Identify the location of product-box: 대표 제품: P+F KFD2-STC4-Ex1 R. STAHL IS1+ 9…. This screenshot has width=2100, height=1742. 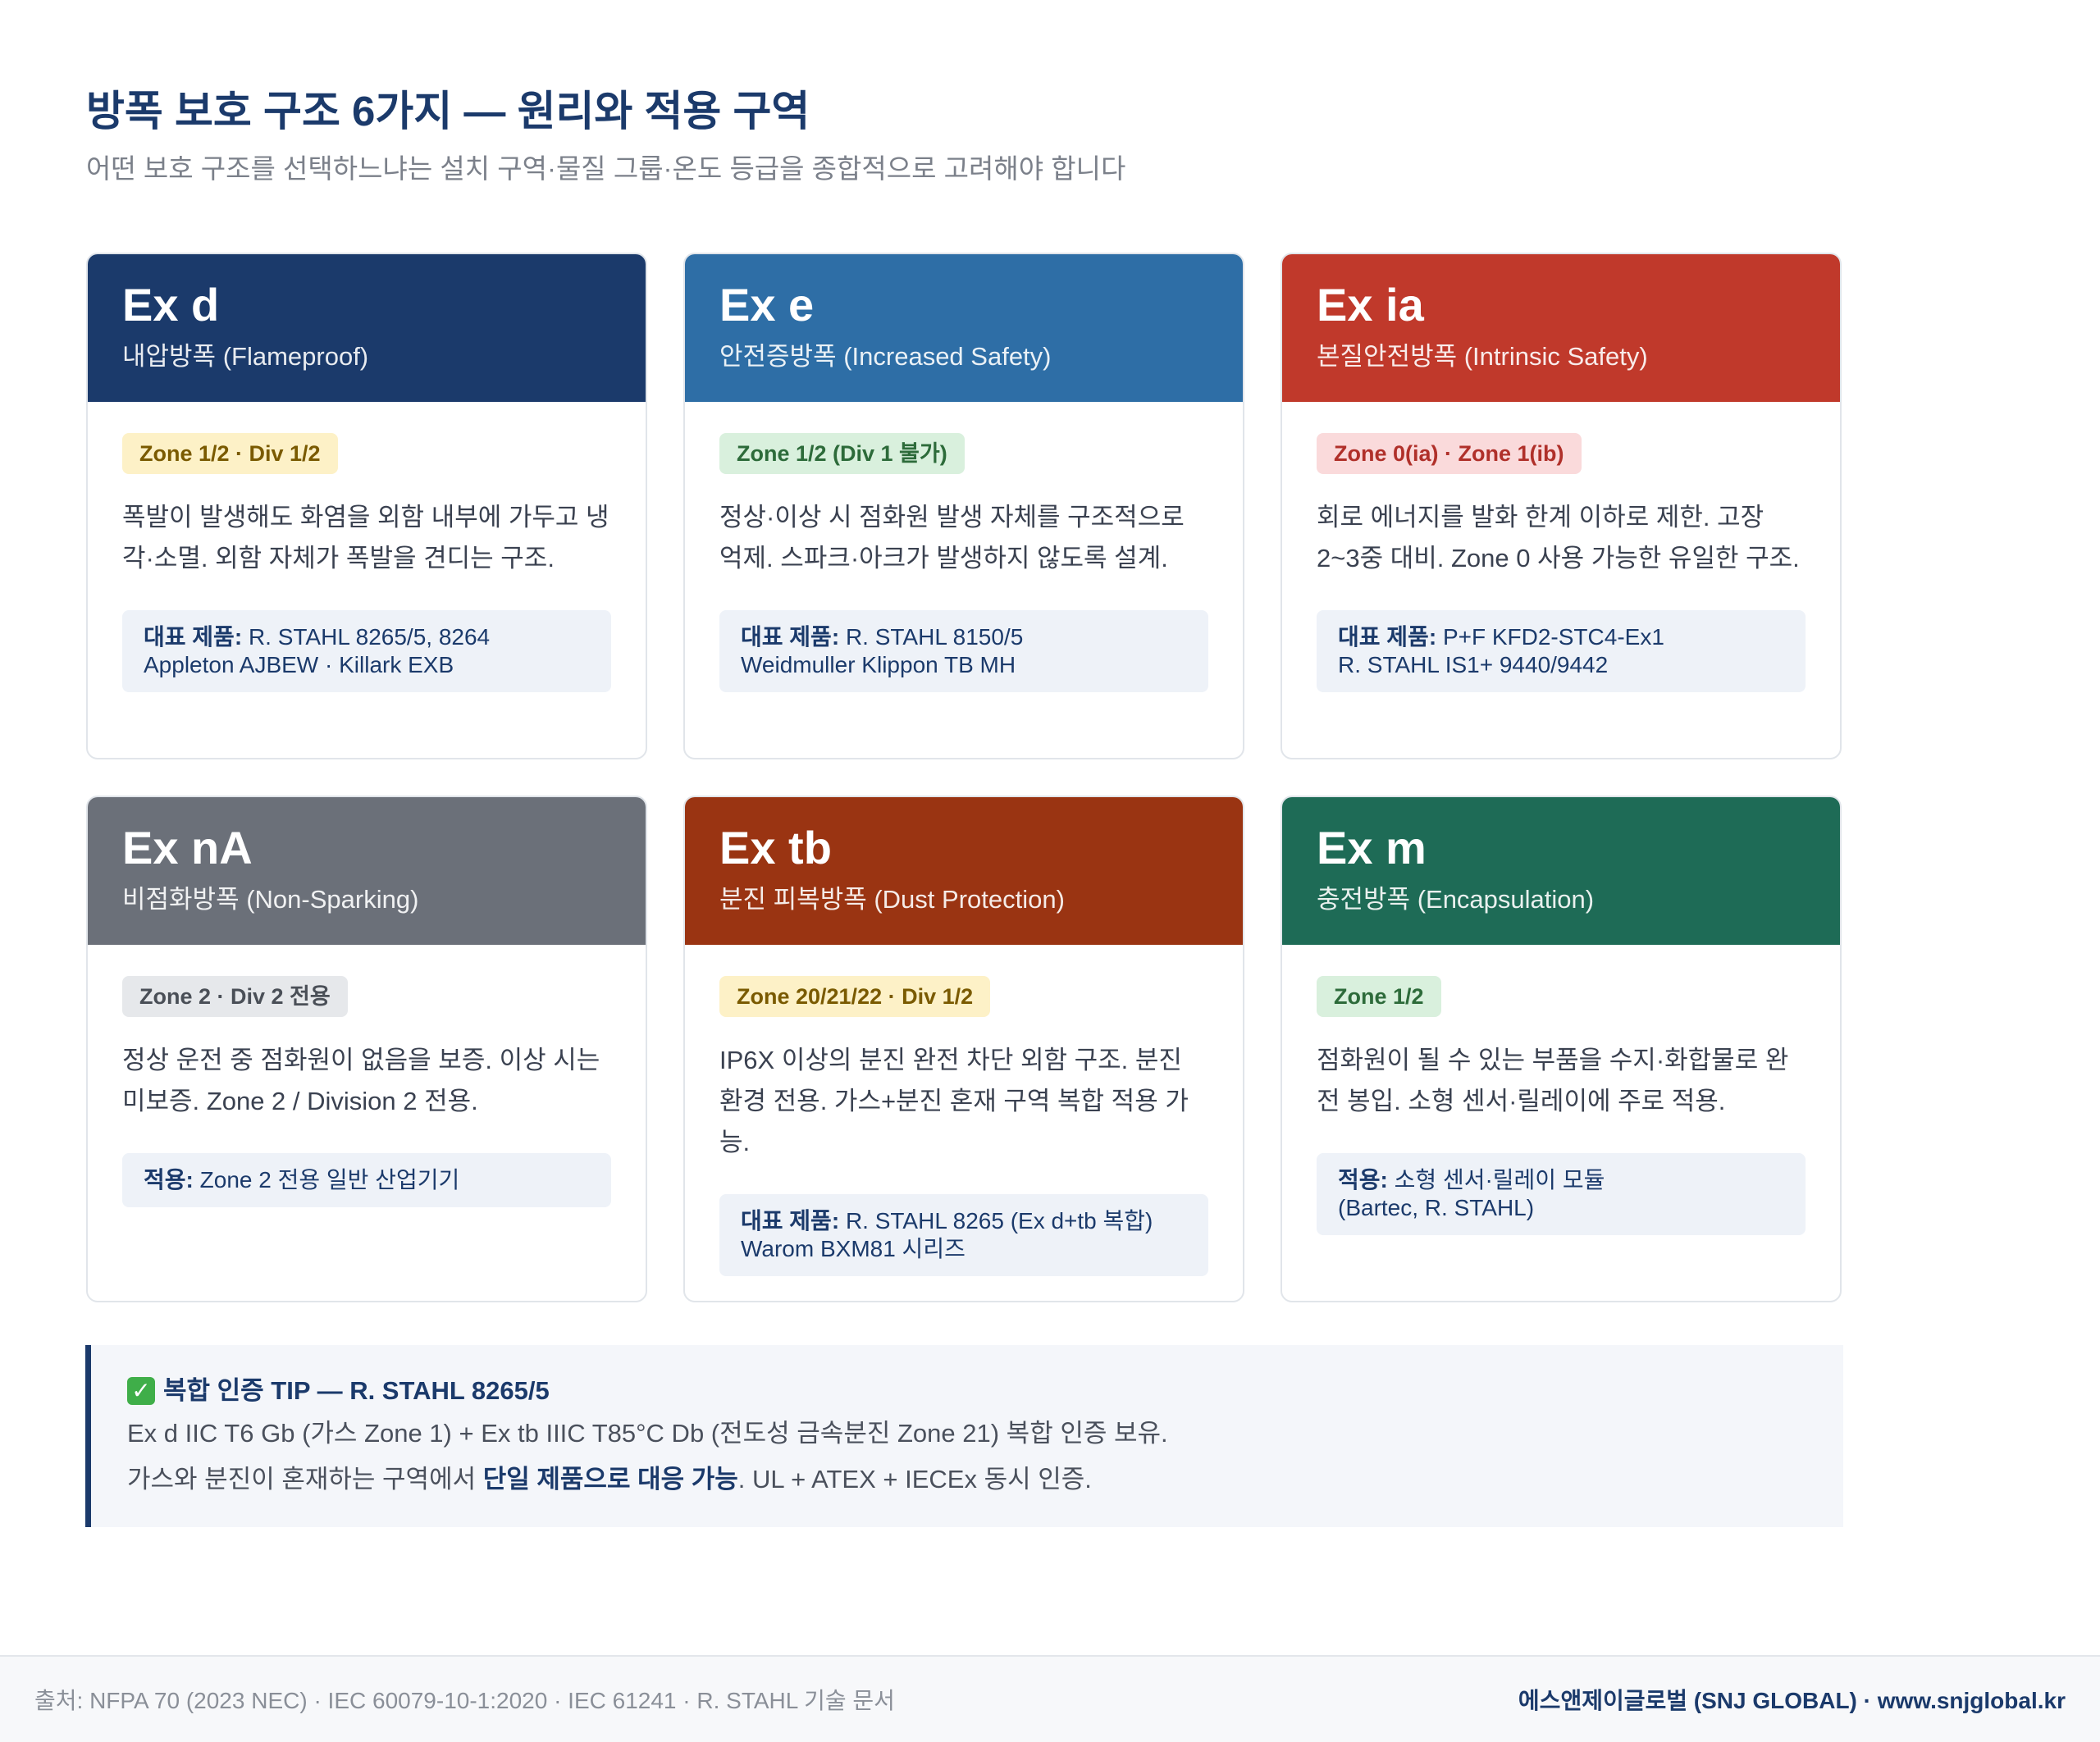
(1561, 651).